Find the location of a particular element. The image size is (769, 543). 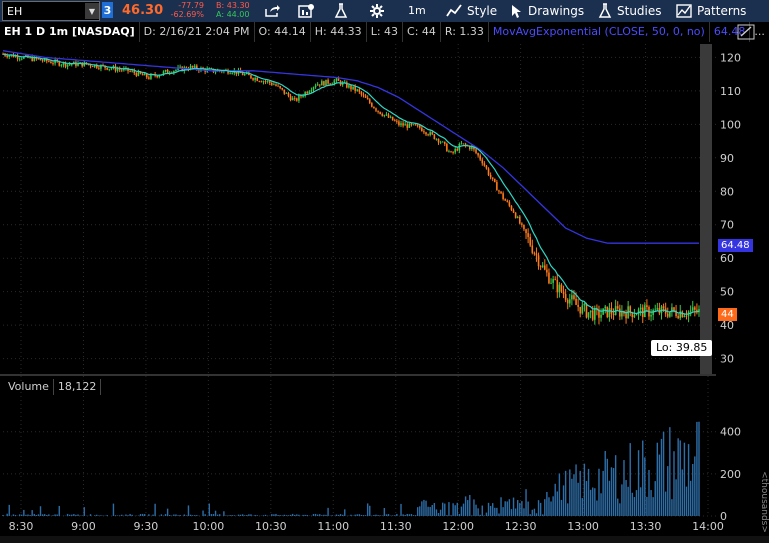

link-group-badge: 3 is located at coordinates (107, 10).